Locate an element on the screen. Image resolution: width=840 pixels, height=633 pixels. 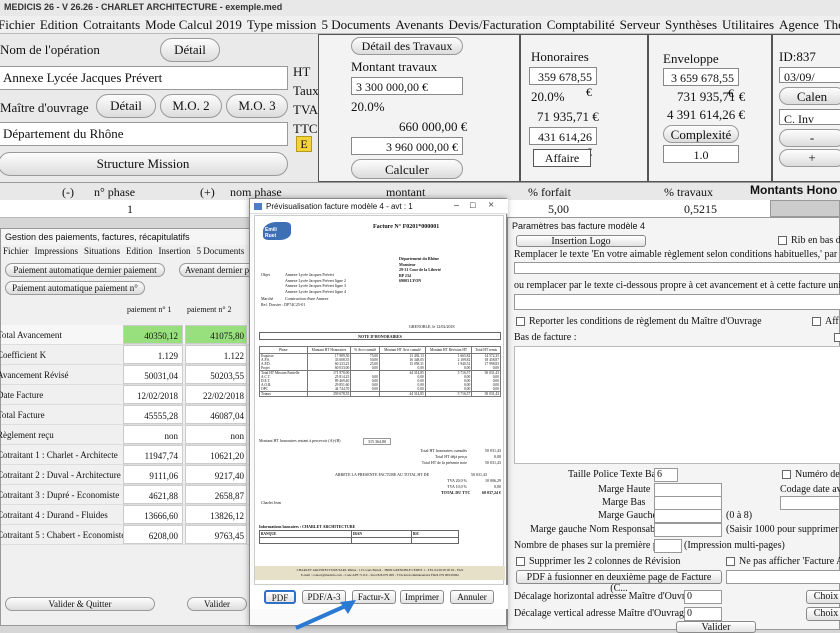
payments-menu-item: Situations is located at coordinates (102, 252).